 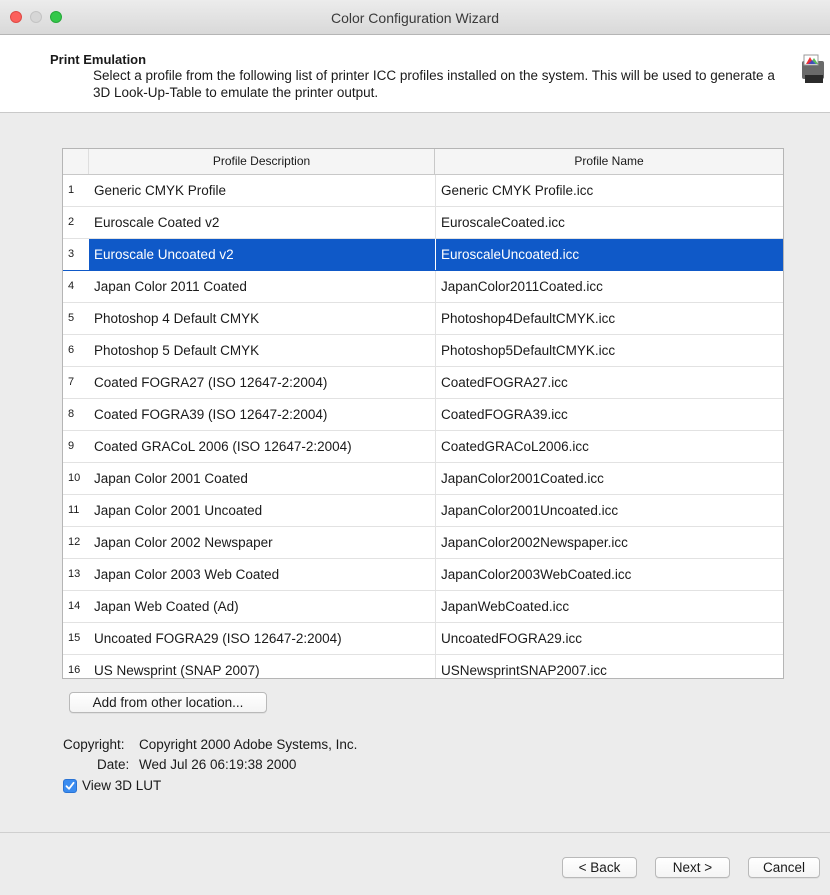 What do you see at coordinates (76, 574) in the screenshot?
I see `row-number: 13` at bounding box center [76, 574].